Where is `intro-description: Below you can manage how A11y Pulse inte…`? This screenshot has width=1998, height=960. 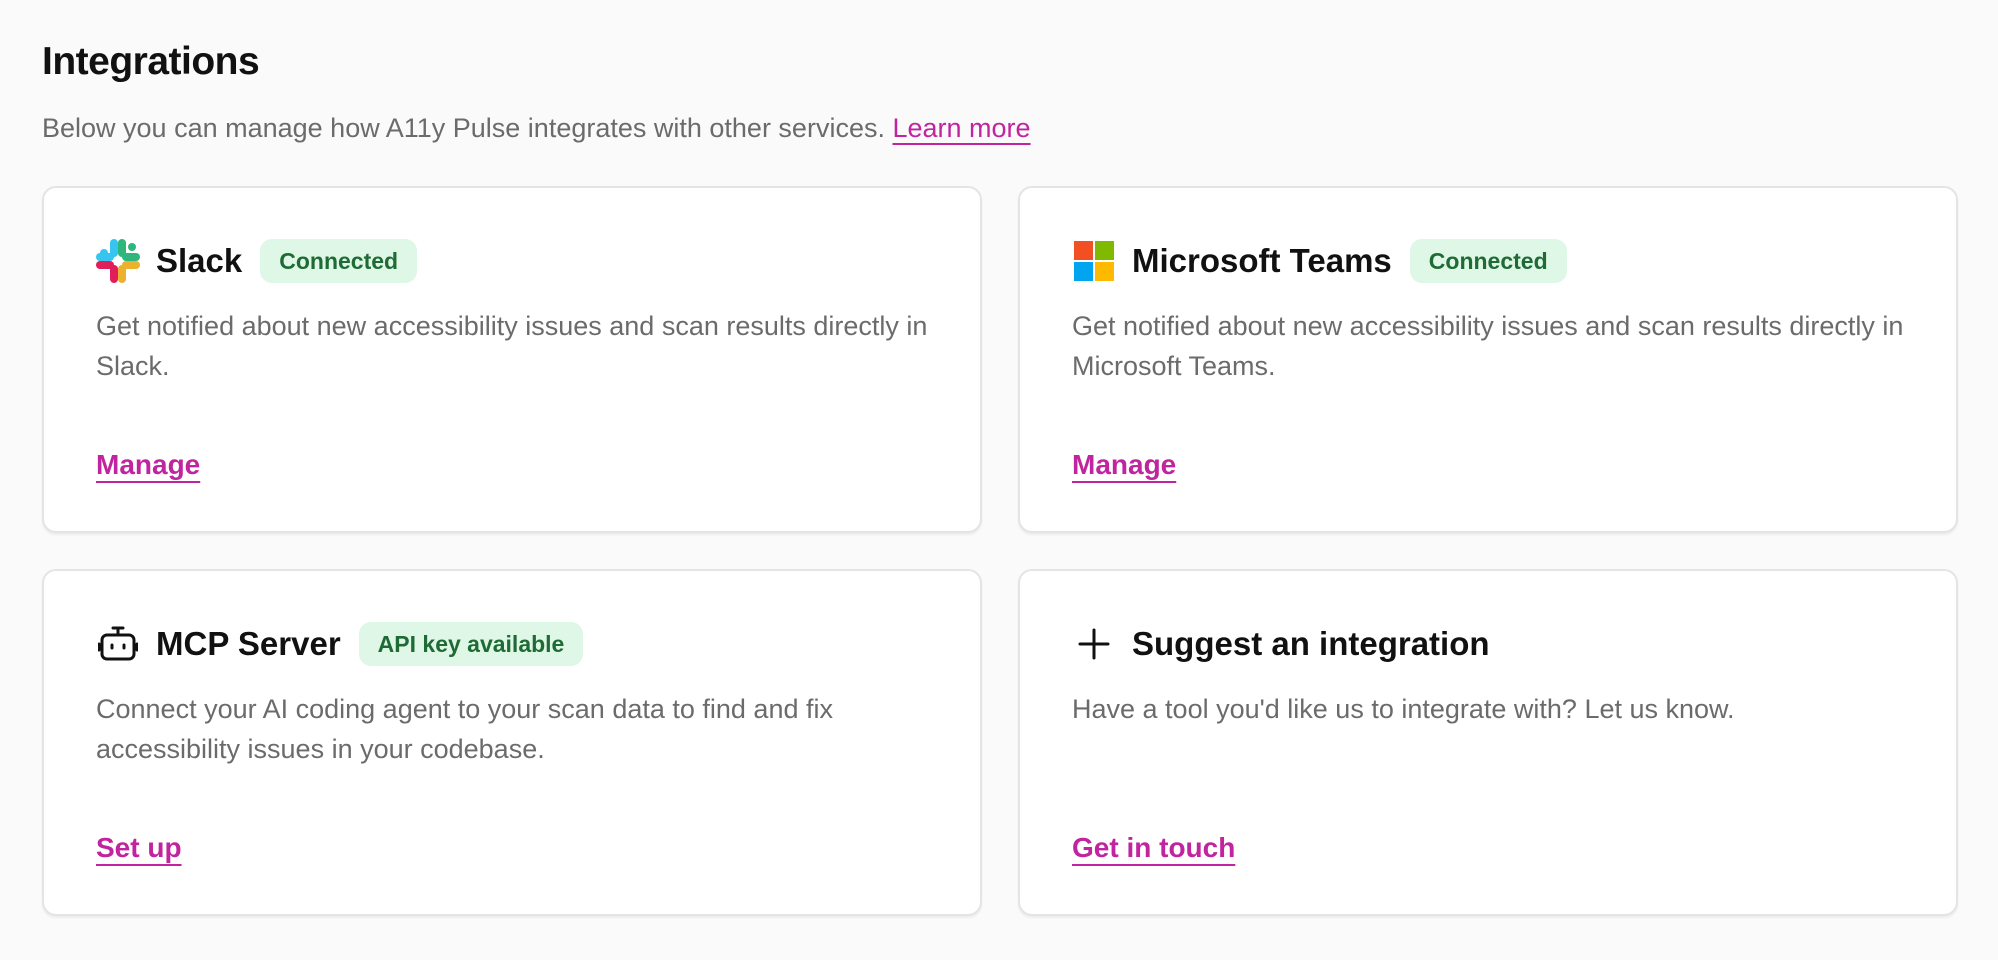
intro-description: Below you can manage how A11y Pulse inte… is located at coordinates (463, 128).